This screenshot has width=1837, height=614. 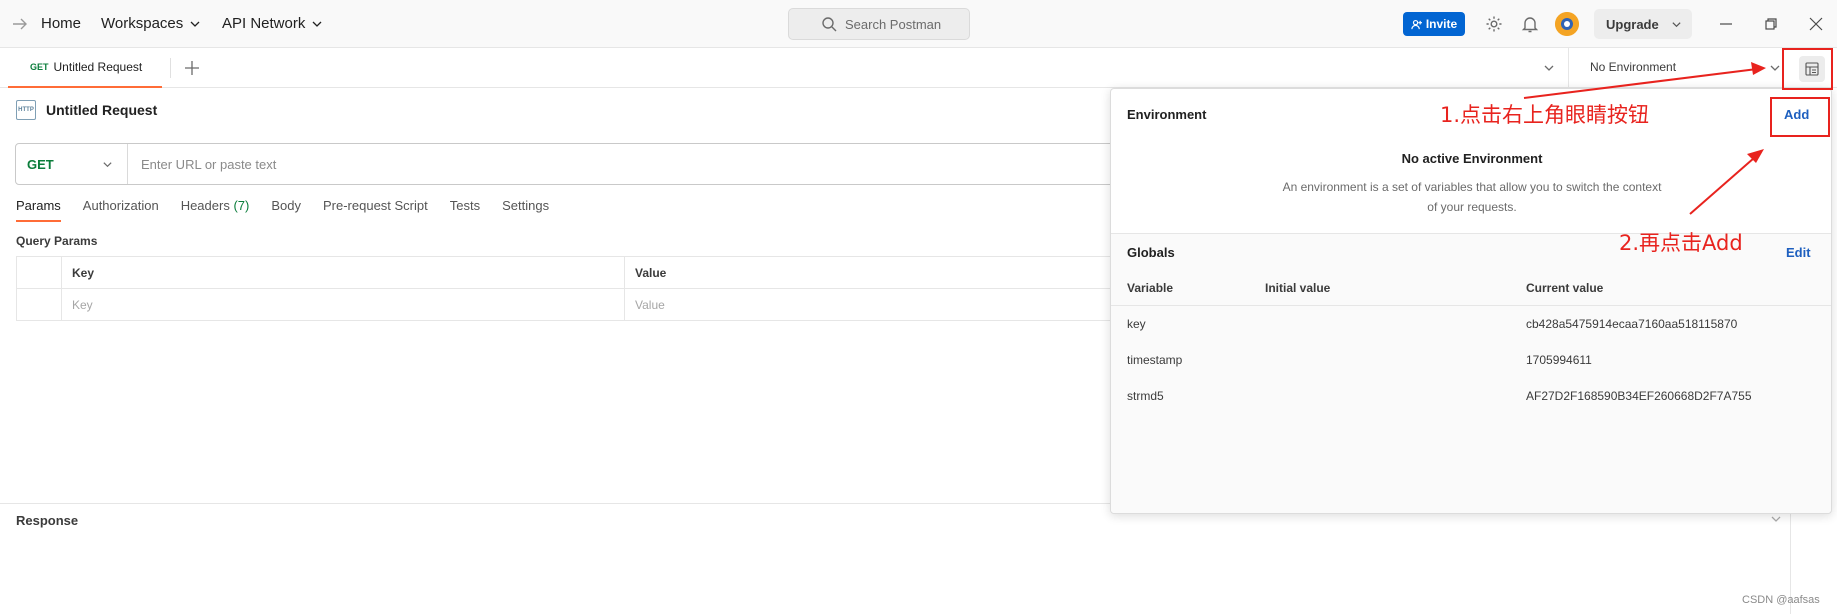 What do you see at coordinates (1643, 24) in the screenshot?
I see `upgrade-button: Upgrade` at bounding box center [1643, 24].